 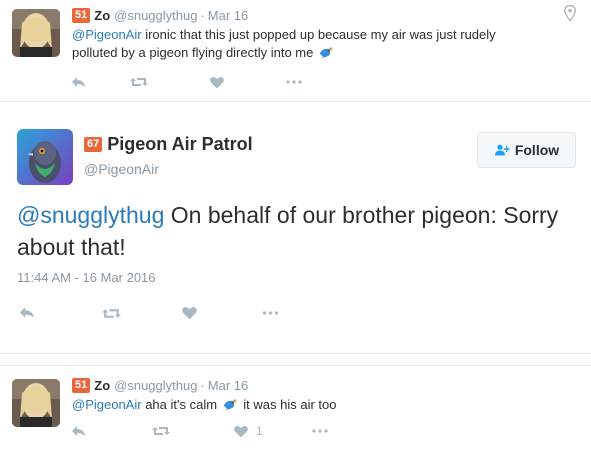 I want to click on mention-link: @snugglythug, so click(x=90, y=215).